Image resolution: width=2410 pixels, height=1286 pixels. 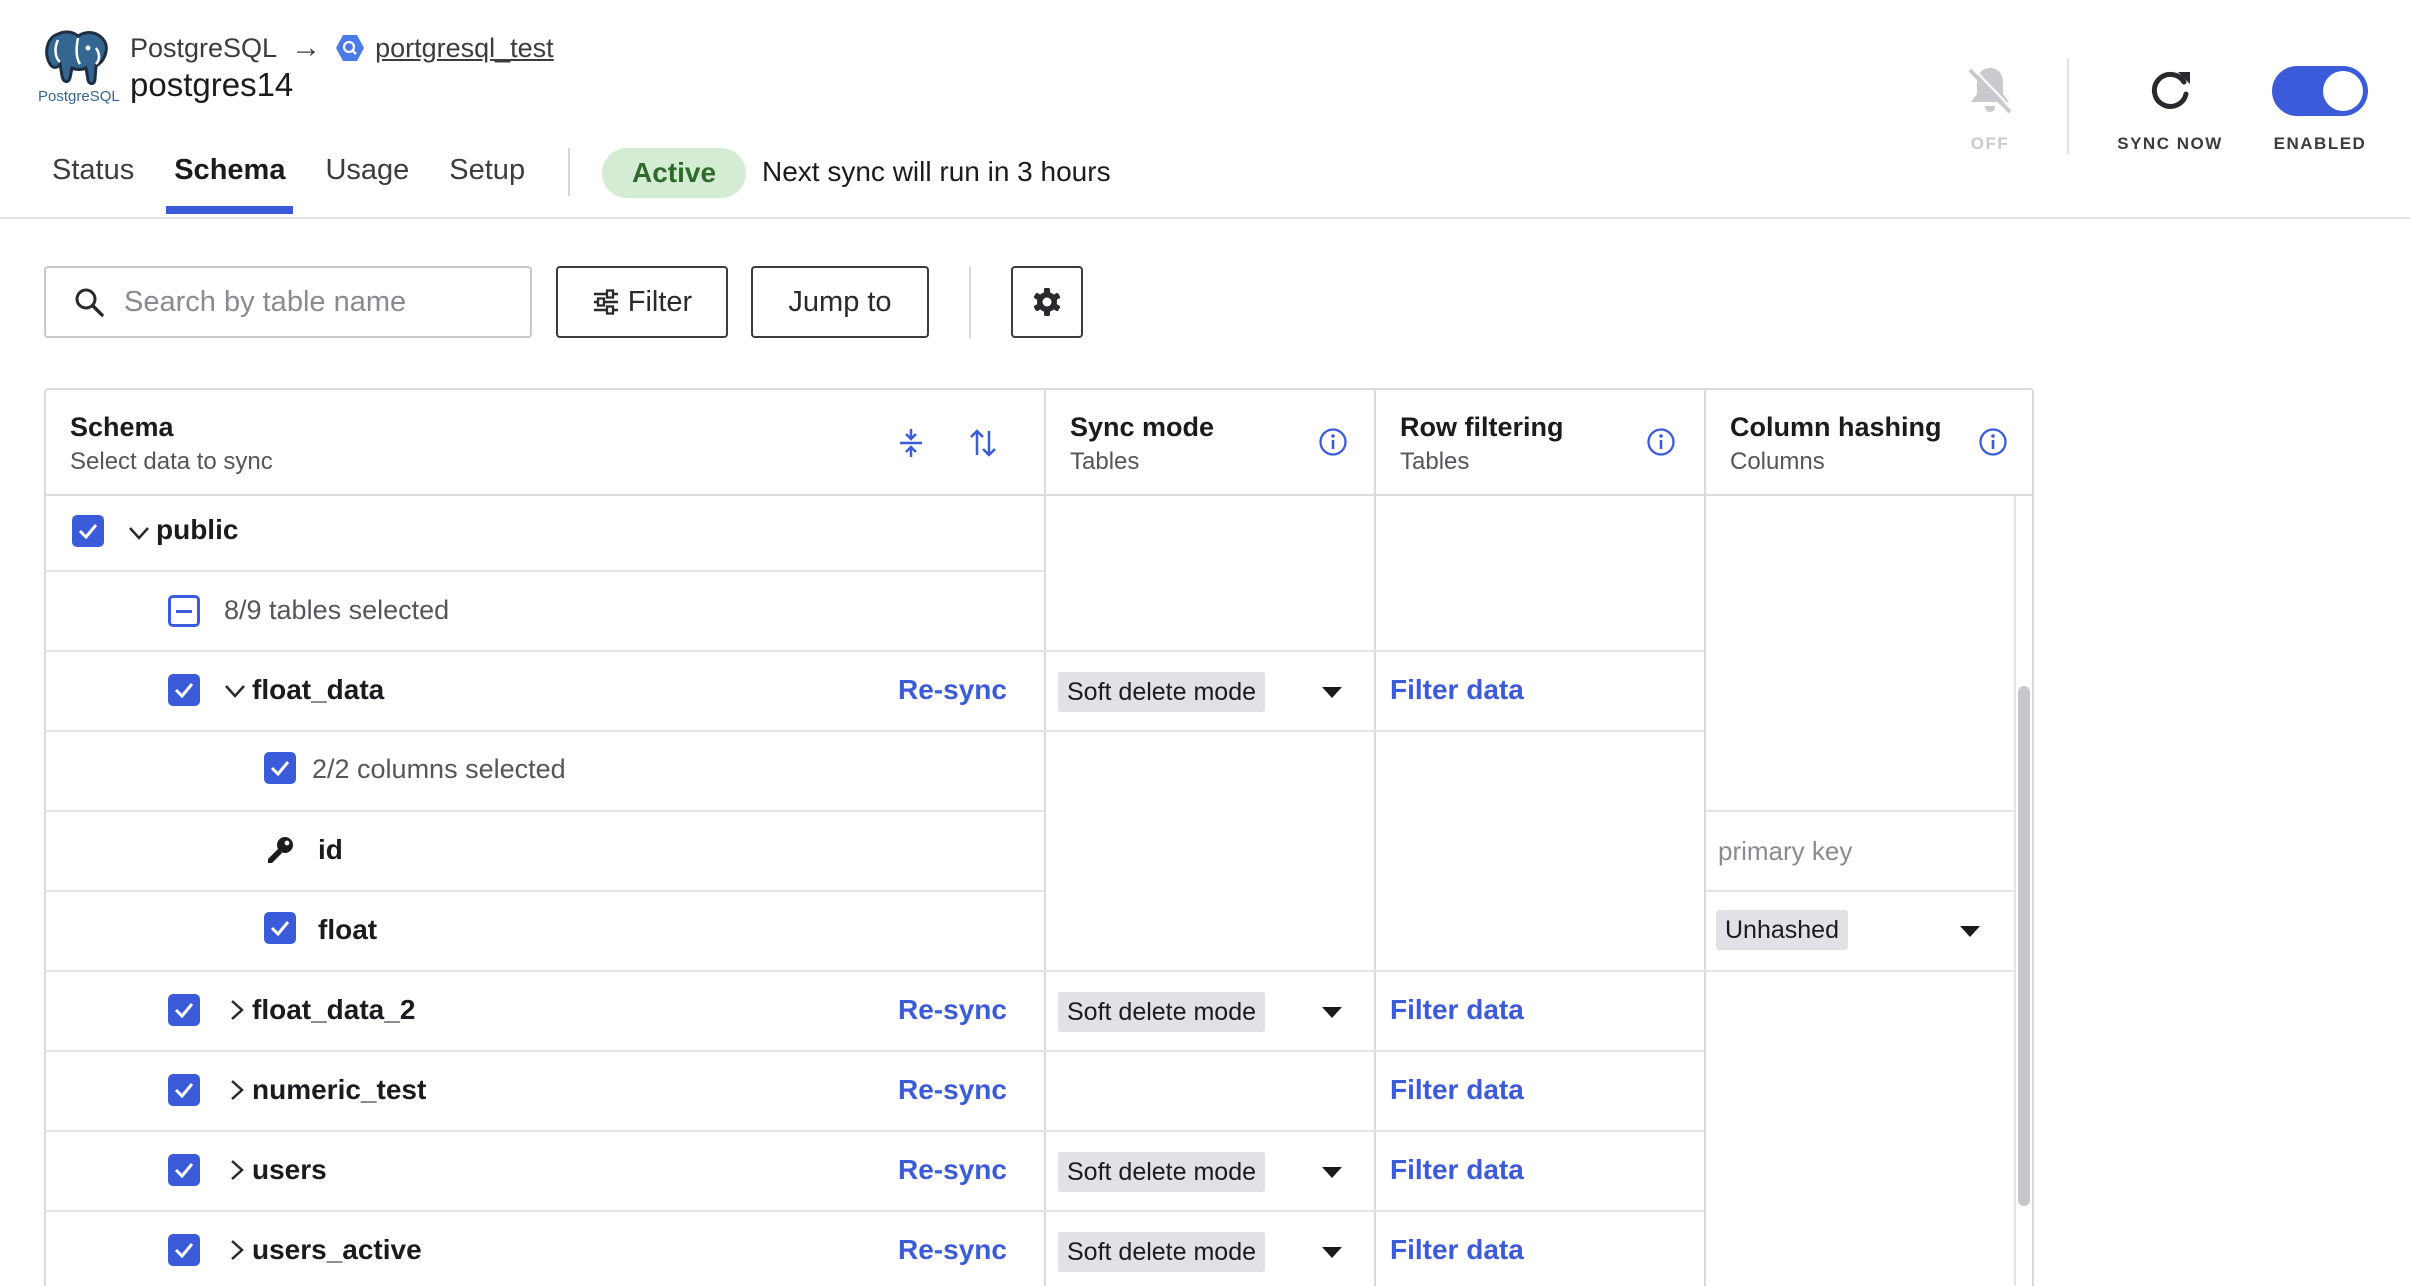 What do you see at coordinates (2170, 107) in the screenshot?
I see `sync-now-button: SYNC NOW` at bounding box center [2170, 107].